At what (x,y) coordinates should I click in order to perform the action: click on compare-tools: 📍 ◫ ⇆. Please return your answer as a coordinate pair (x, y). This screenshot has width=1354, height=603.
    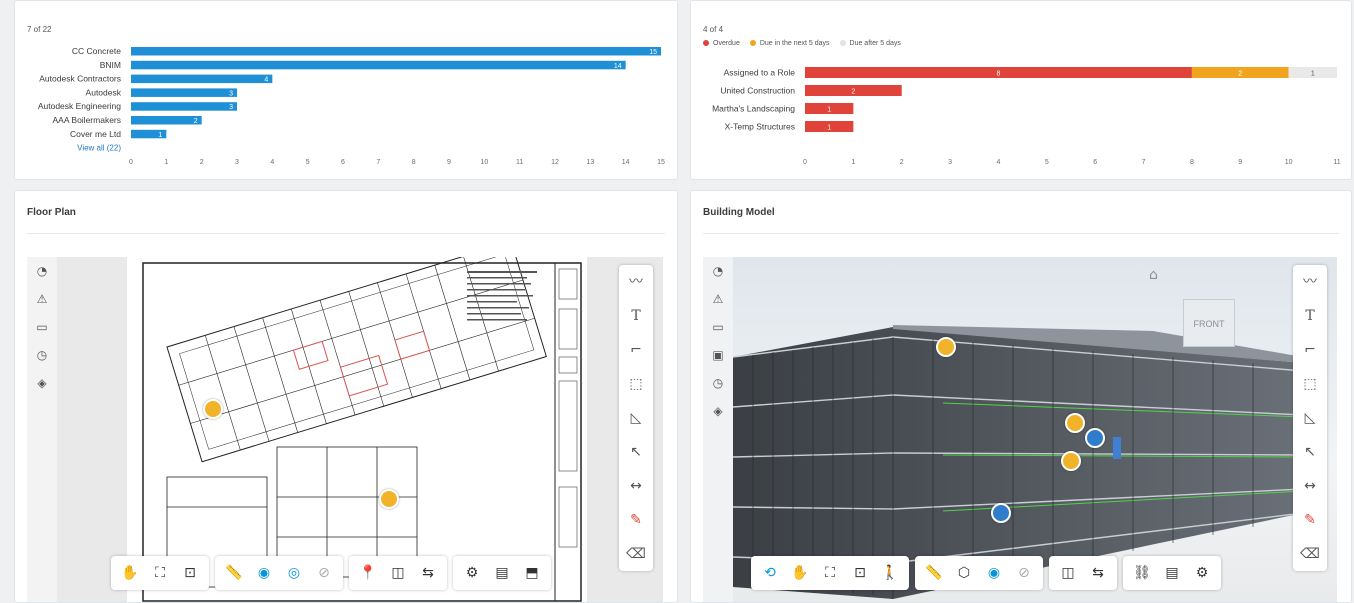
    Looking at the image, I should click on (398, 573).